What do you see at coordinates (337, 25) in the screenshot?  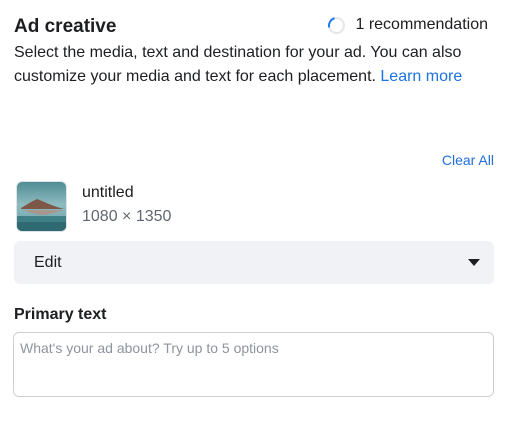 I see `loading-spinner-icon` at bounding box center [337, 25].